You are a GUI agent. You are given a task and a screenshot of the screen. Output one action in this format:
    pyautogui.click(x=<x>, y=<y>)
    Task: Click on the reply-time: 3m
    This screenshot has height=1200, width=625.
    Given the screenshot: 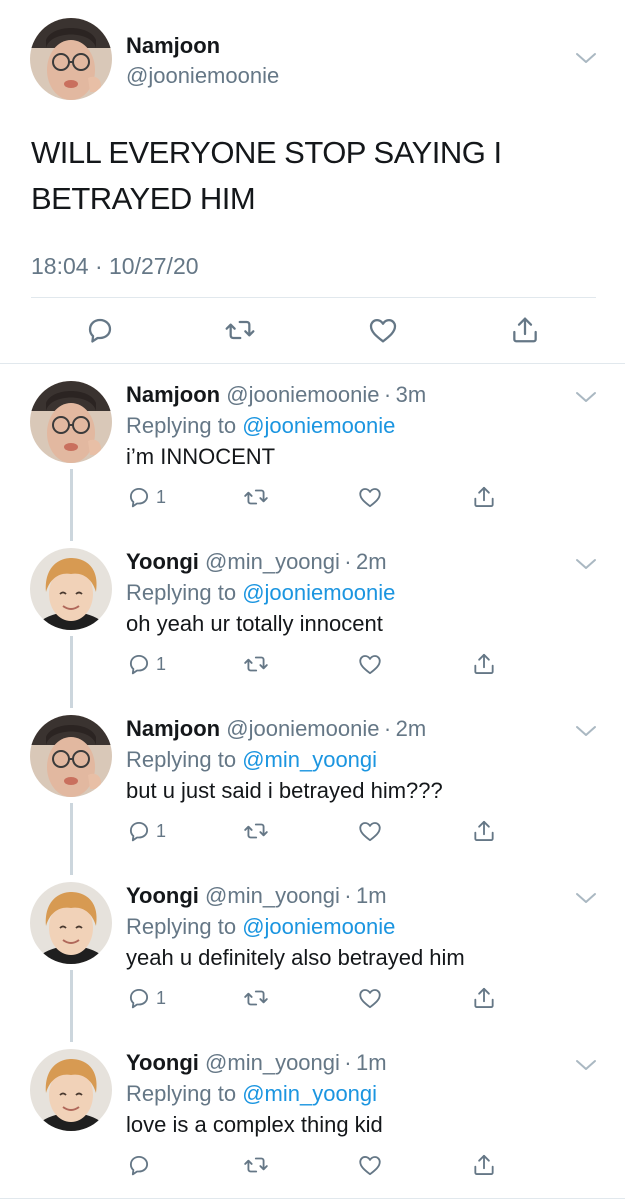 What is the action you would take?
    pyautogui.click(x=411, y=394)
    